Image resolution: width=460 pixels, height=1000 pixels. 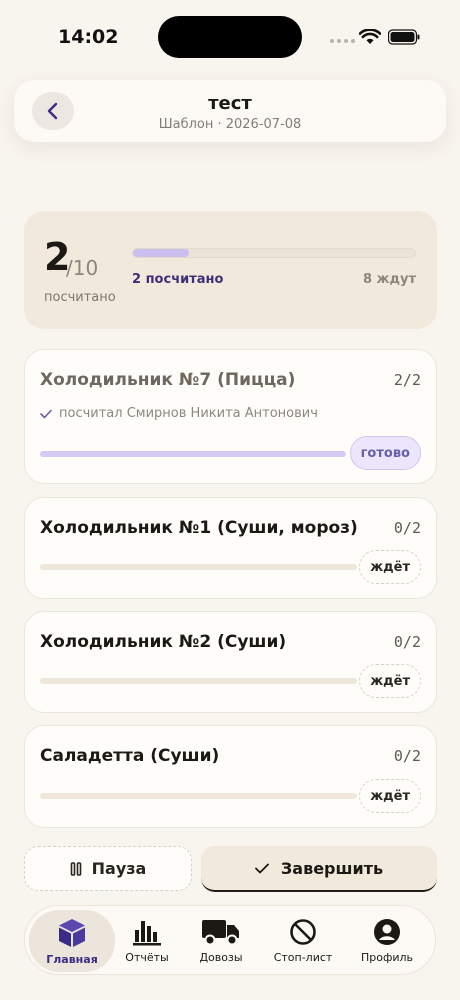 What do you see at coordinates (404, 37) in the screenshot?
I see `battery-icon` at bounding box center [404, 37].